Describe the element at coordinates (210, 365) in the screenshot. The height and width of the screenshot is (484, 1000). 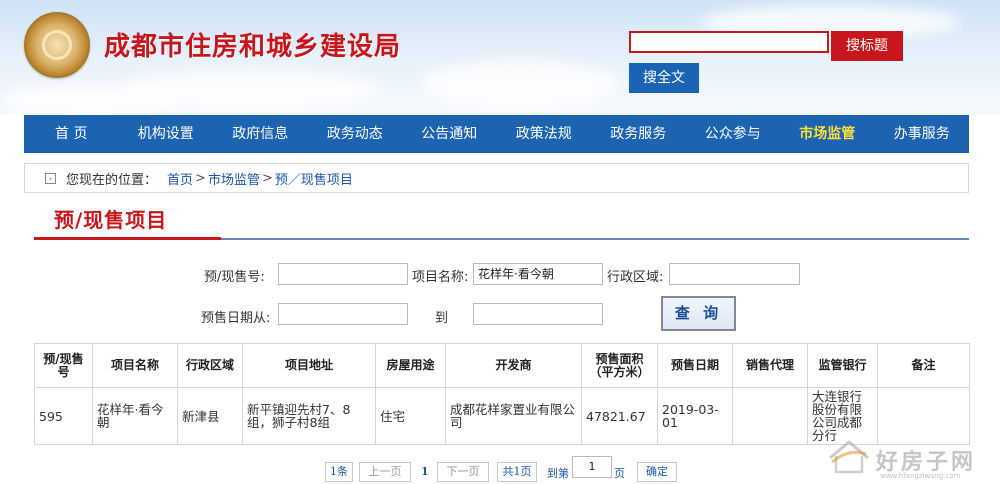
I see `col-header-district: 行政区域` at that location.